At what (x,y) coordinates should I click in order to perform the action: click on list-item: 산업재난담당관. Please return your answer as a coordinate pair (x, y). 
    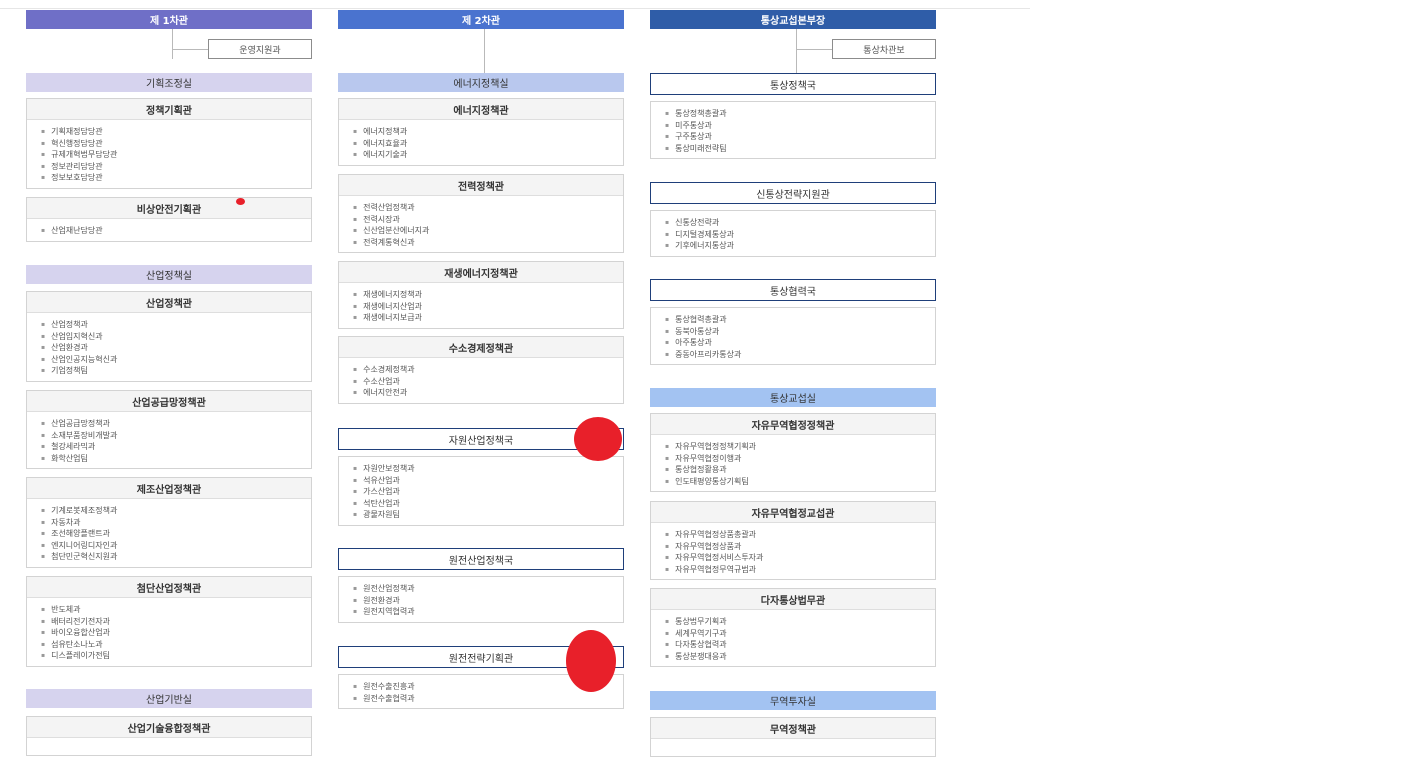
    Looking at the image, I should click on (176, 231).